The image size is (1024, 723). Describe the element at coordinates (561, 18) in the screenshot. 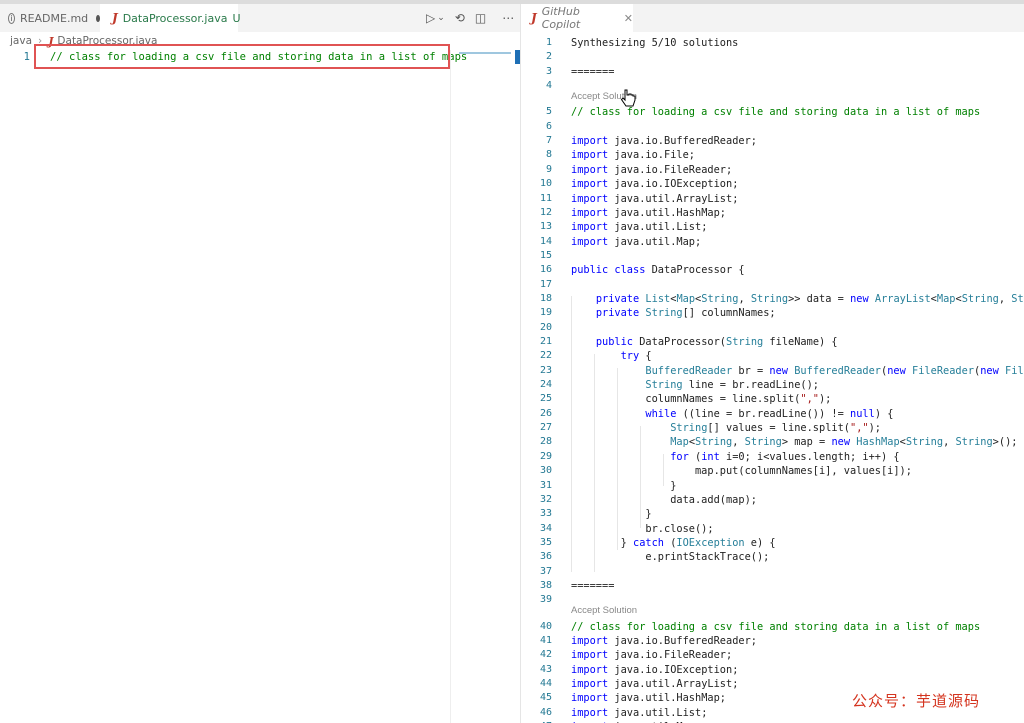

I see `tab-label: GitHub Copilot` at that location.